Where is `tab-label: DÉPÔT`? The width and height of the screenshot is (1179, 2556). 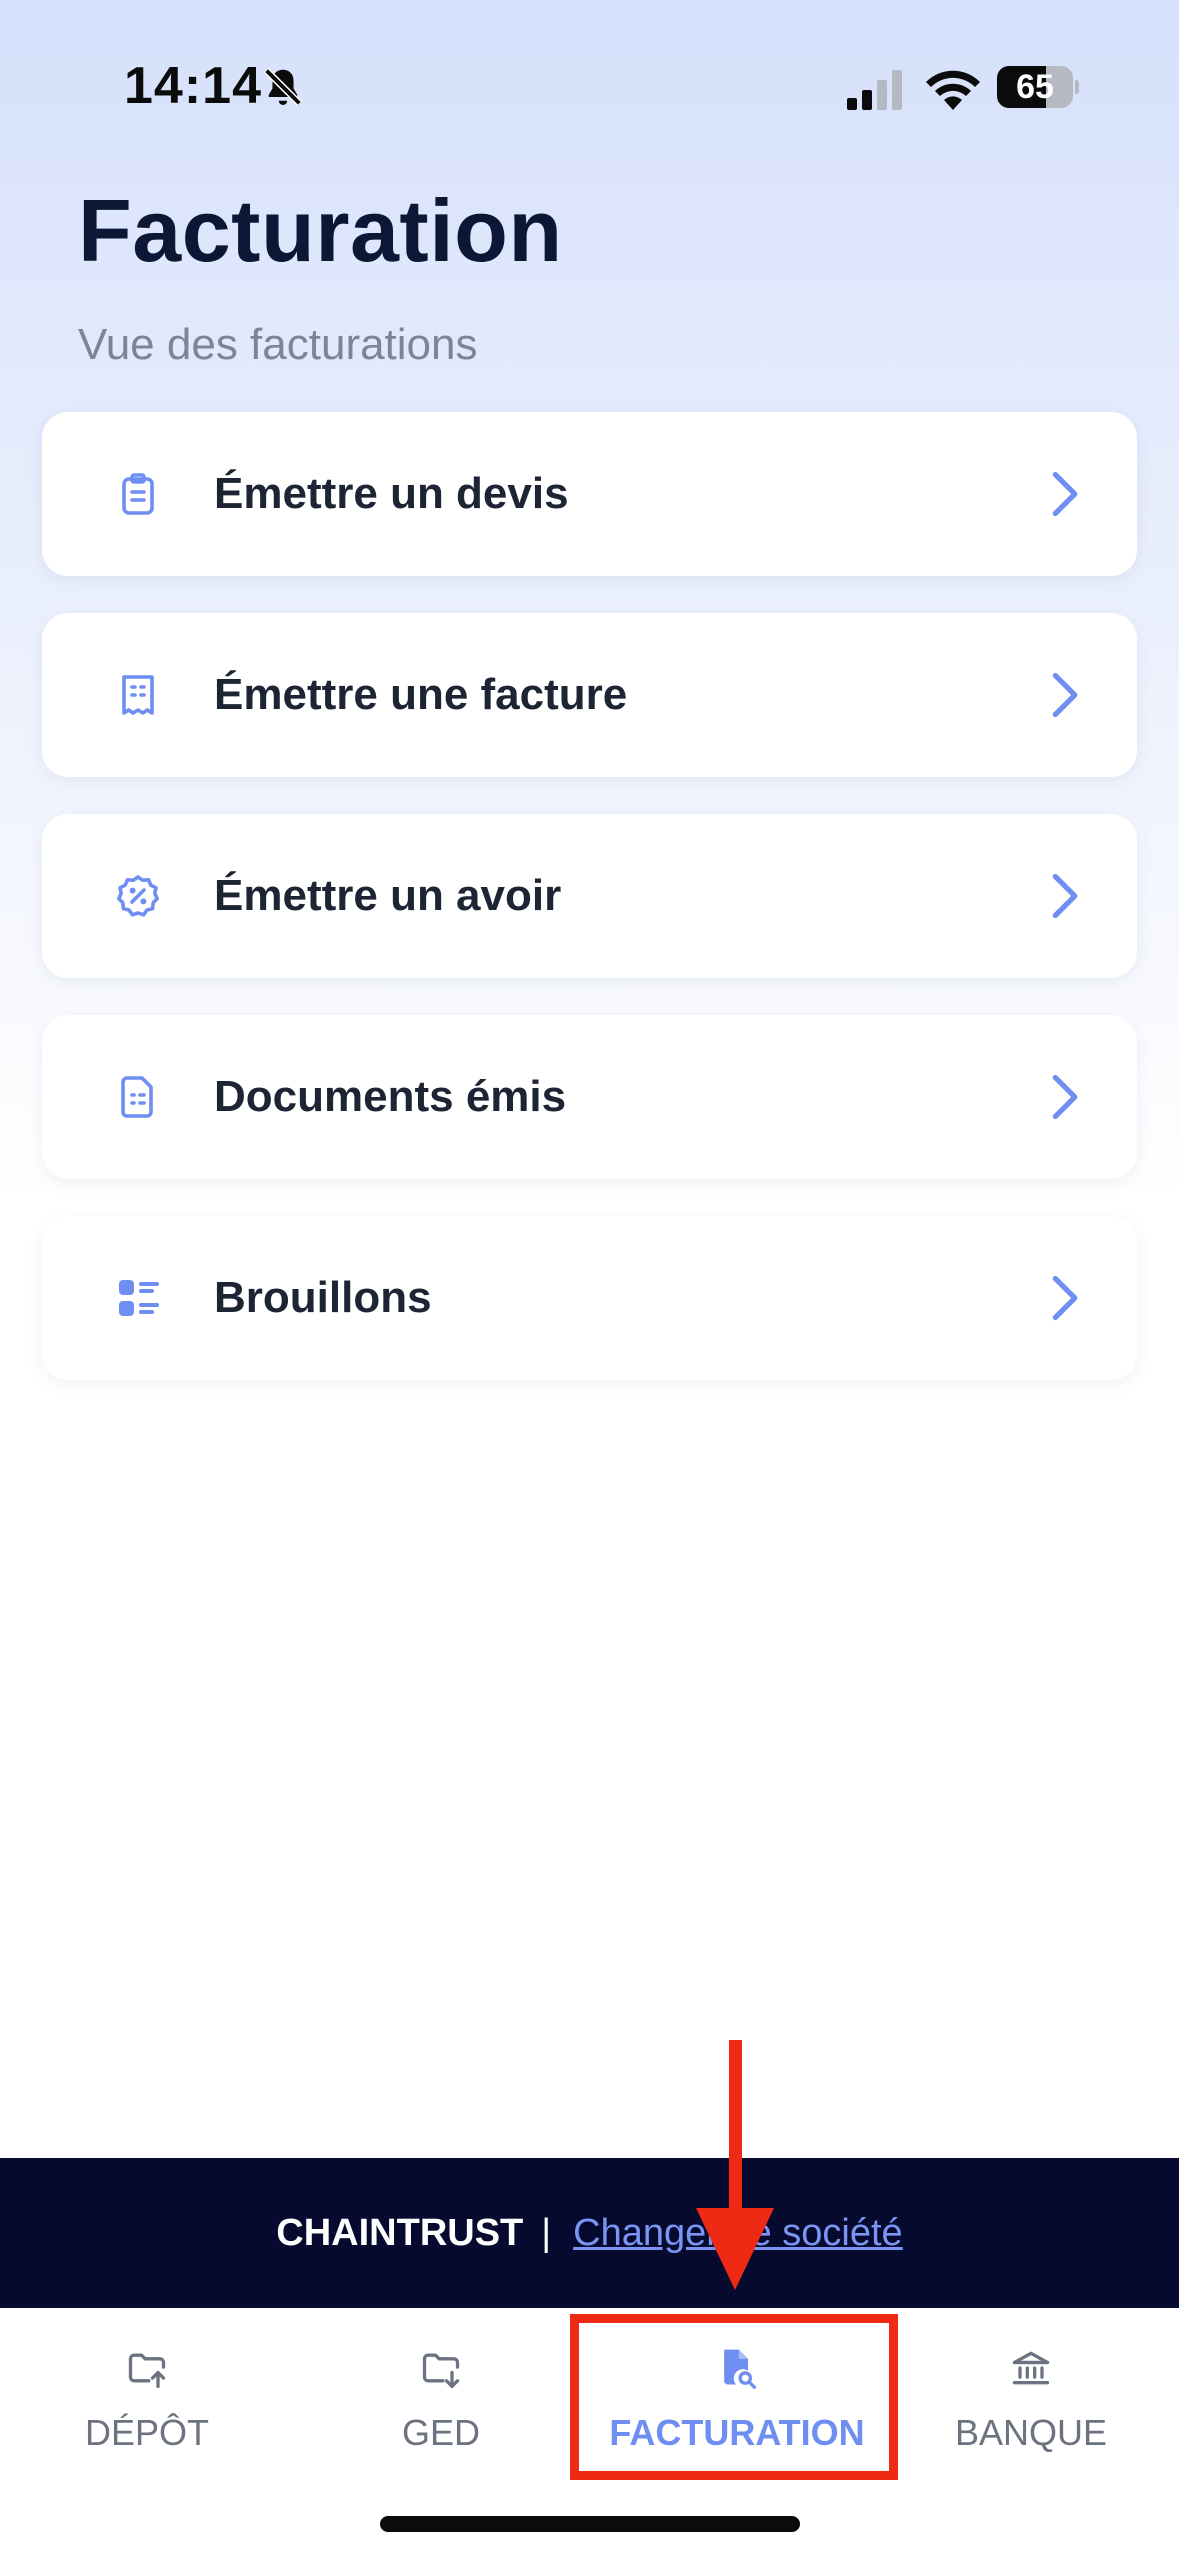 tab-label: DÉPÔT is located at coordinates (146, 2432).